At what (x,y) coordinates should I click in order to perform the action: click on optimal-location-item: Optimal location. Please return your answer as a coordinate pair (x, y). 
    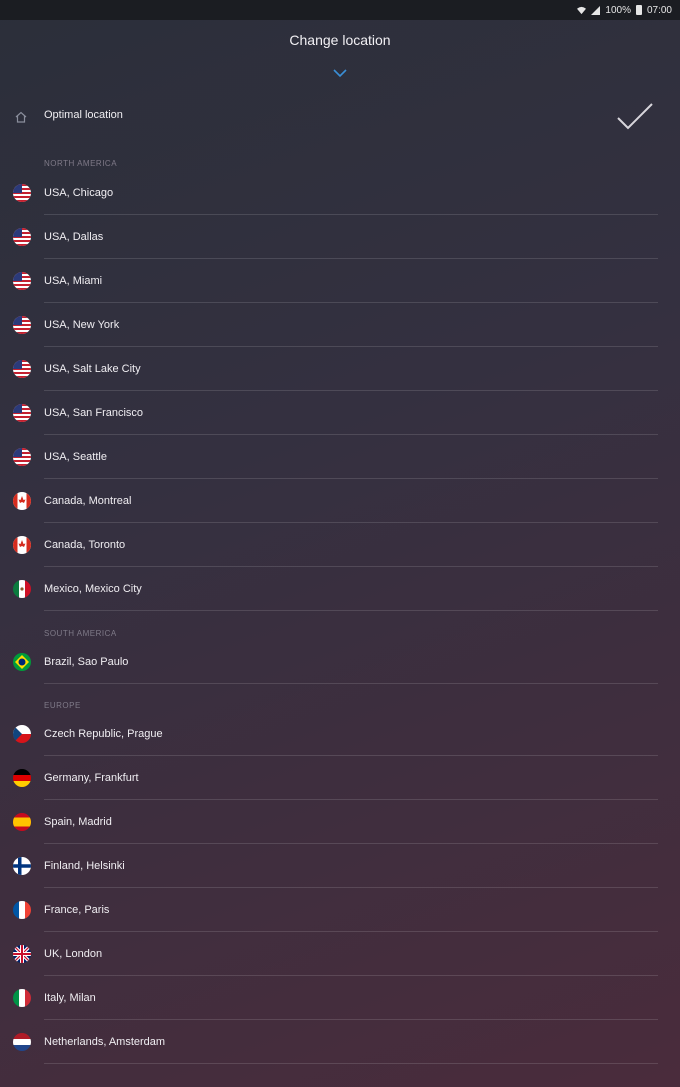
    Looking at the image, I should click on (340, 118).